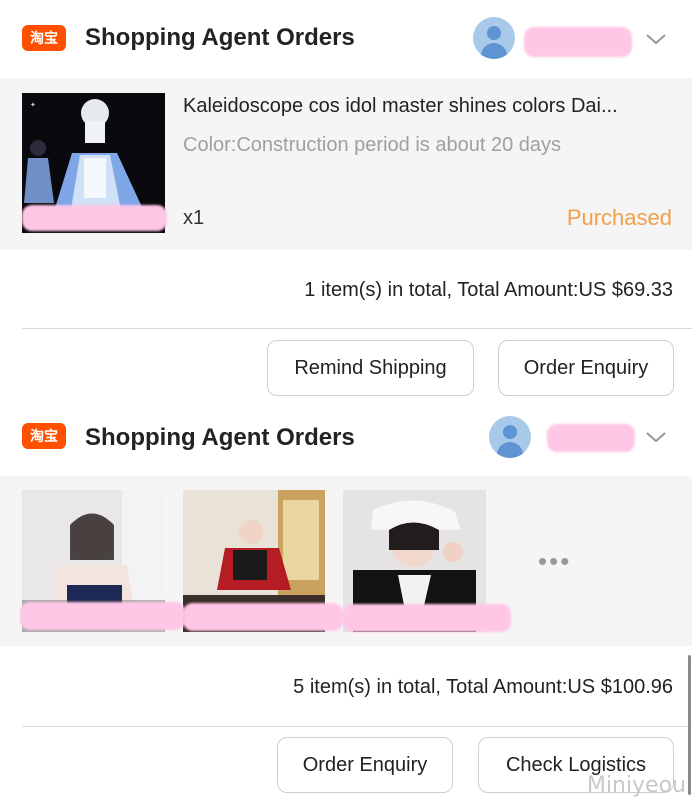  I want to click on more-items-icon: •••, so click(554, 561).